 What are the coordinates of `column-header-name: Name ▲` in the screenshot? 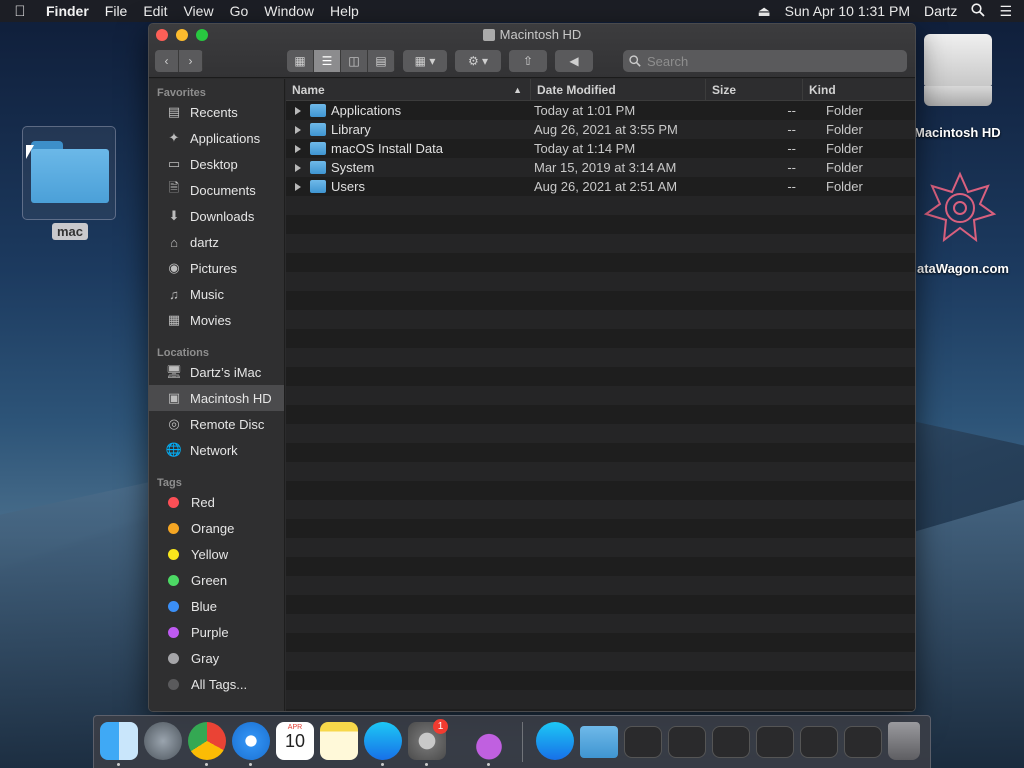 It's located at (408, 89).